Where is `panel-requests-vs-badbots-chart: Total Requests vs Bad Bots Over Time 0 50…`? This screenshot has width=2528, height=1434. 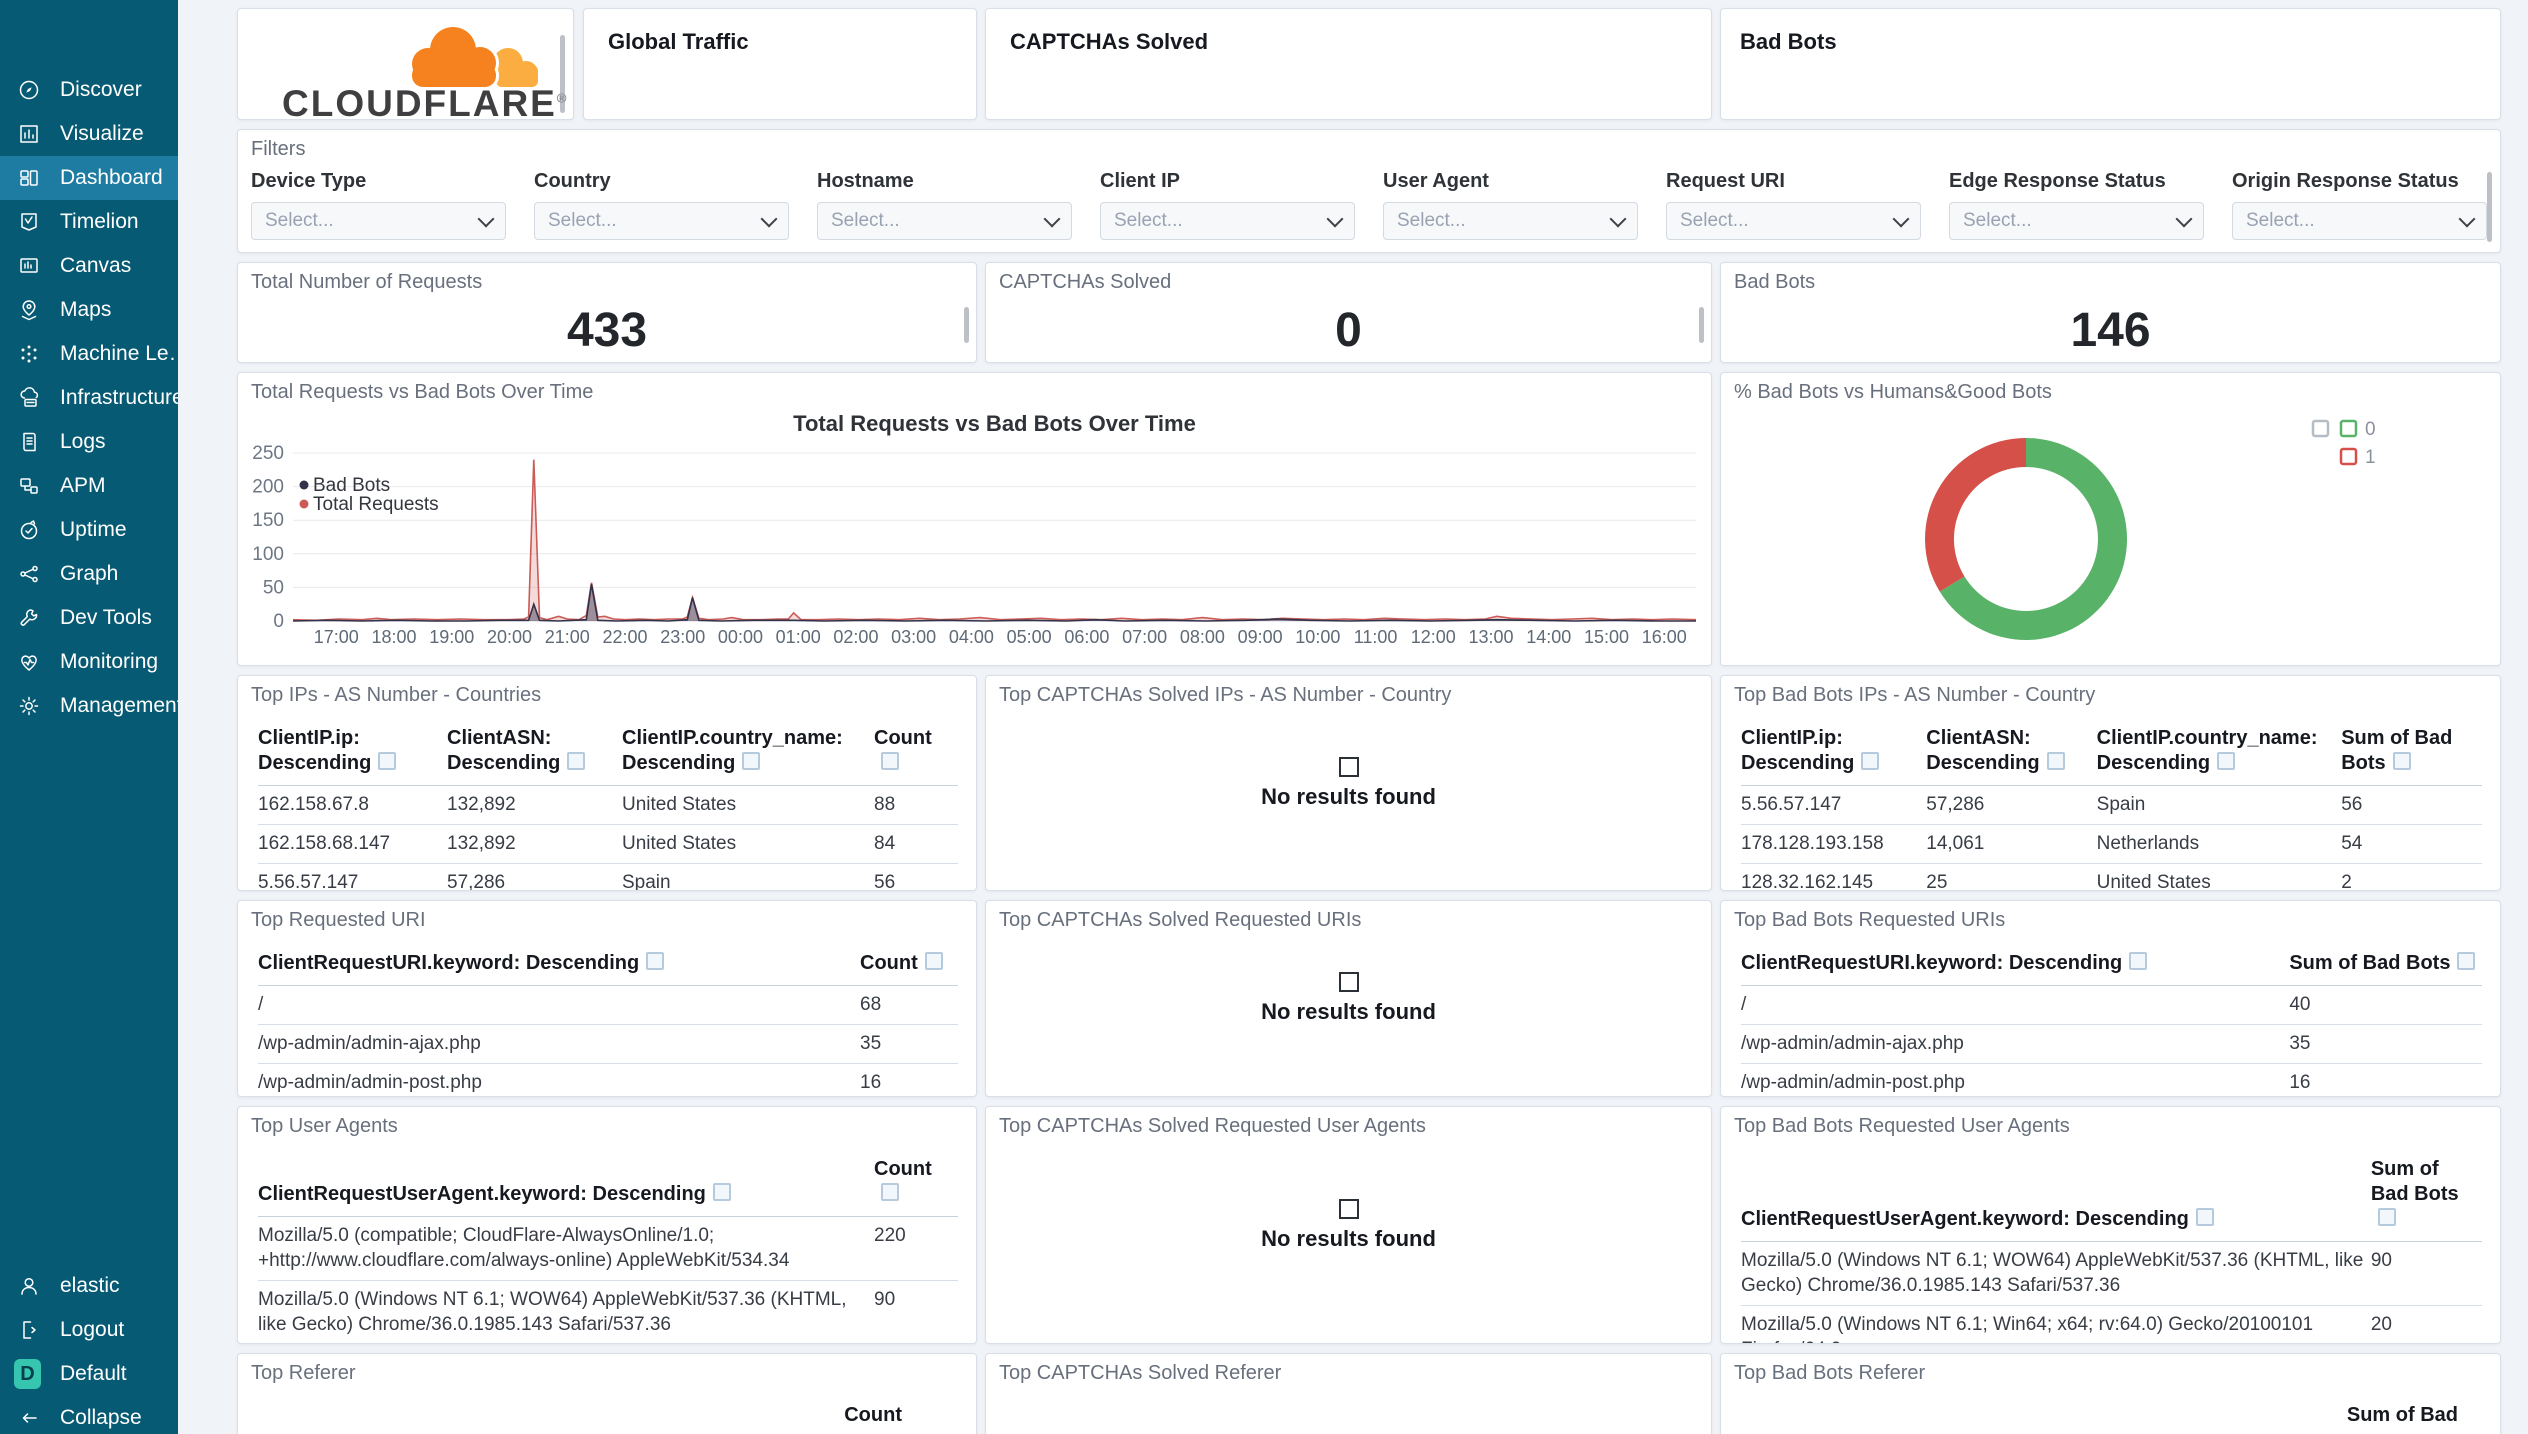
panel-requests-vs-badbots-chart: Total Requests vs Bad Bots Over Time 0 50… is located at coordinates (974, 519).